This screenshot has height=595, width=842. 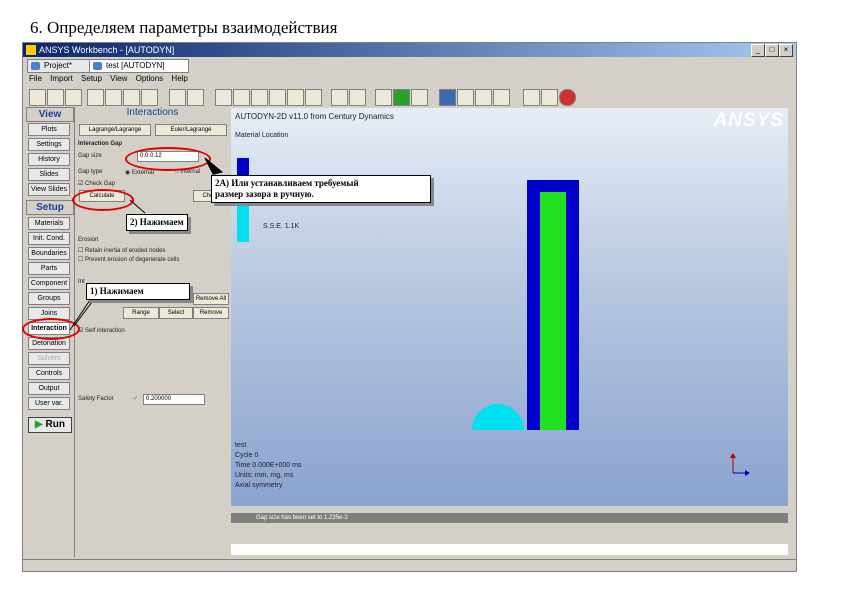 I want to click on callout-step-2a-line2: размер зазора в ручную., so click(x=264, y=194).